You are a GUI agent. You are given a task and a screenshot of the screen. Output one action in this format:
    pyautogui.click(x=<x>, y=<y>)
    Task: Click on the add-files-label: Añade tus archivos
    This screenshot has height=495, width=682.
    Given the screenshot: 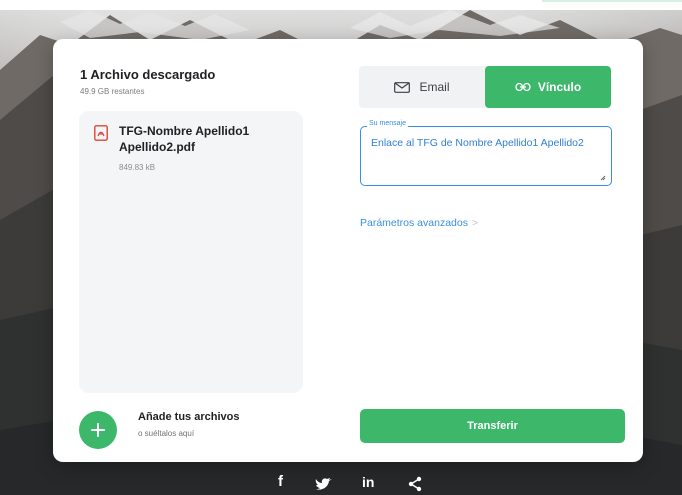 What is the action you would take?
    pyautogui.click(x=188, y=417)
    